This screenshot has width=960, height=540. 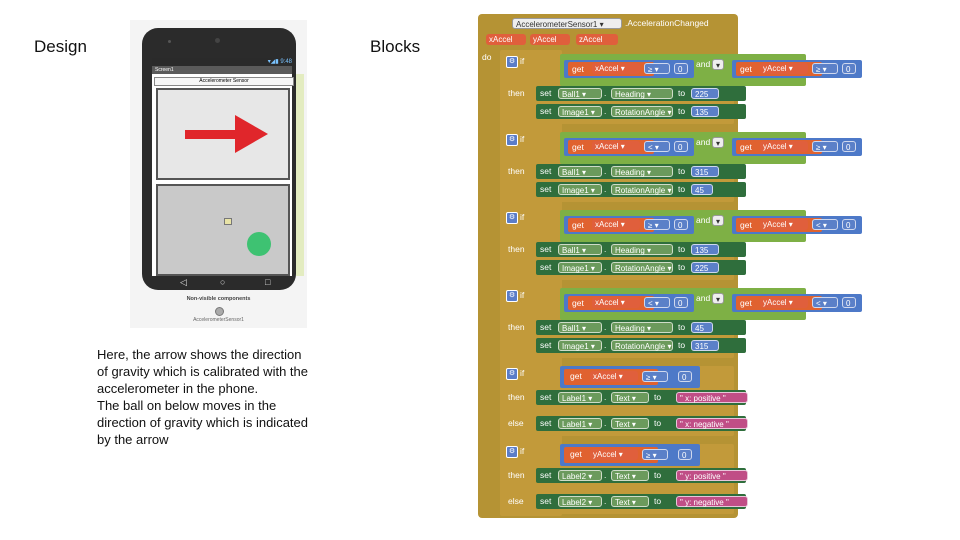 What do you see at coordinates (849, 302) in the screenshot?
I see `if-block-4-cond-b-value: 0` at bounding box center [849, 302].